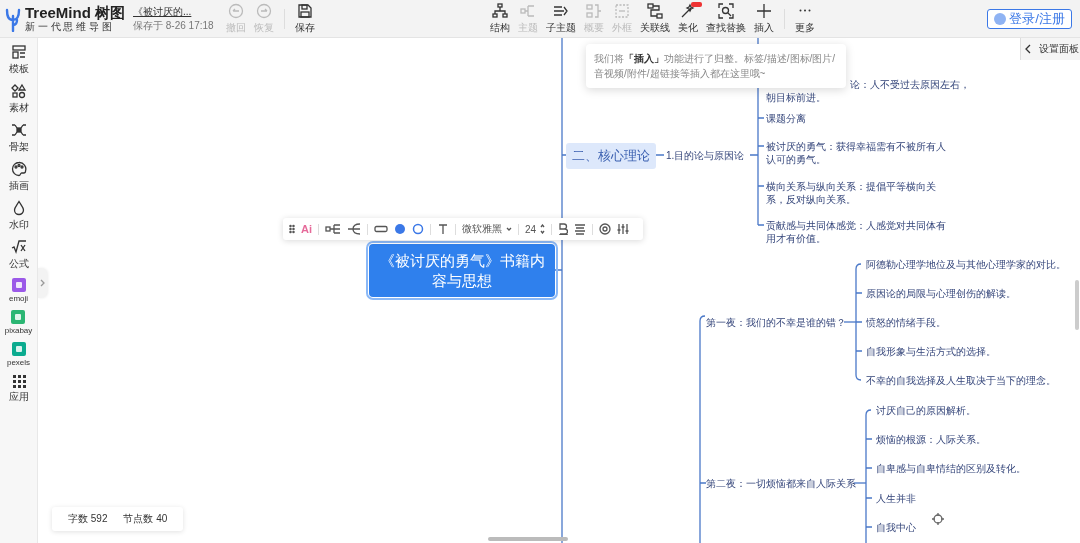  What do you see at coordinates (594, 10) in the screenshot?
I see `summary-icon` at bounding box center [594, 10].